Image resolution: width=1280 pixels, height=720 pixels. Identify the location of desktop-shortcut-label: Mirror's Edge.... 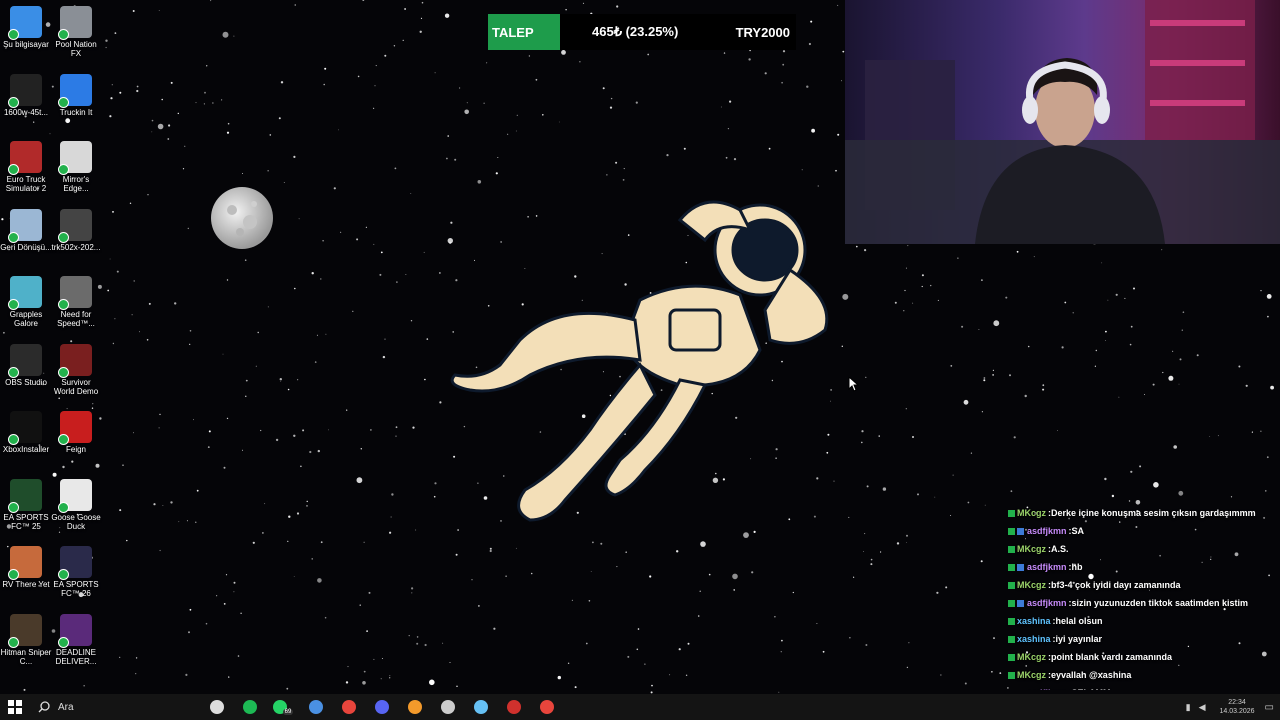
(76, 184).